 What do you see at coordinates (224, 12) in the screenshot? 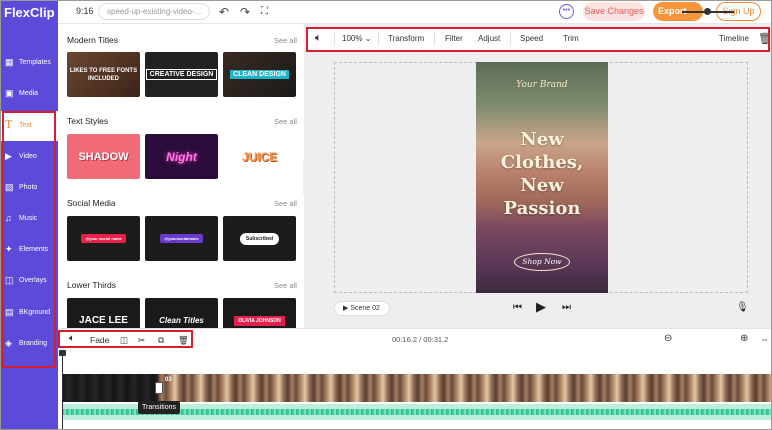
I see `undo-icon: ↶` at bounding box center [224, 12].